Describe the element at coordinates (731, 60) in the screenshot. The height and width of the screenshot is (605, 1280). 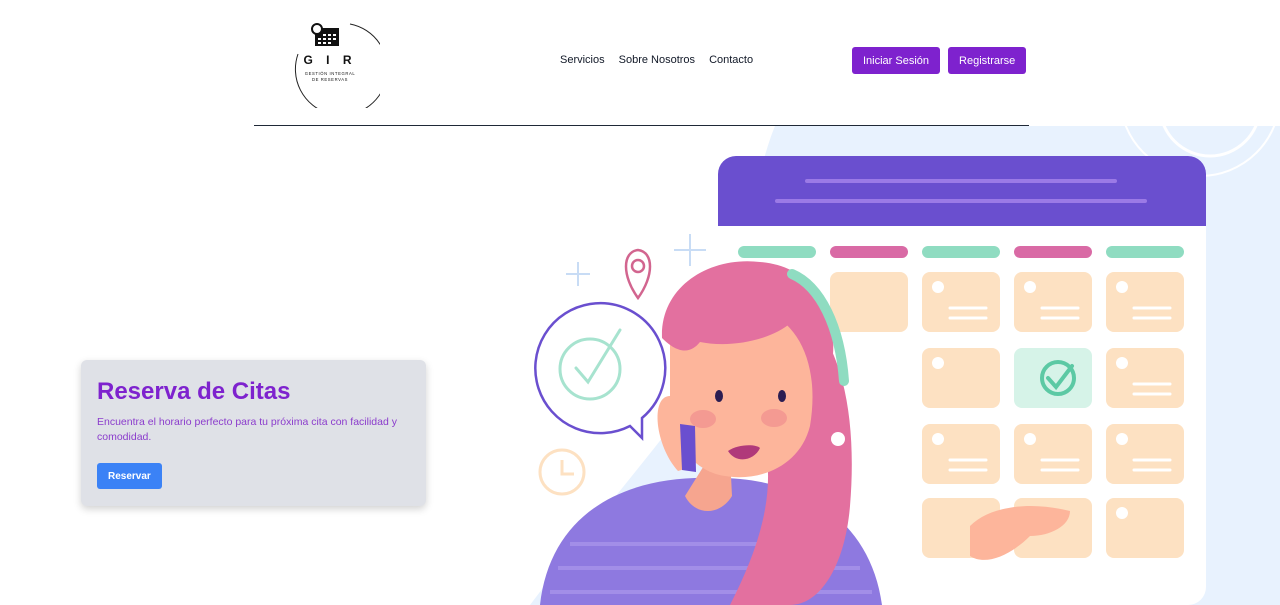
I see `nav-contacto: Contacto` at that location.